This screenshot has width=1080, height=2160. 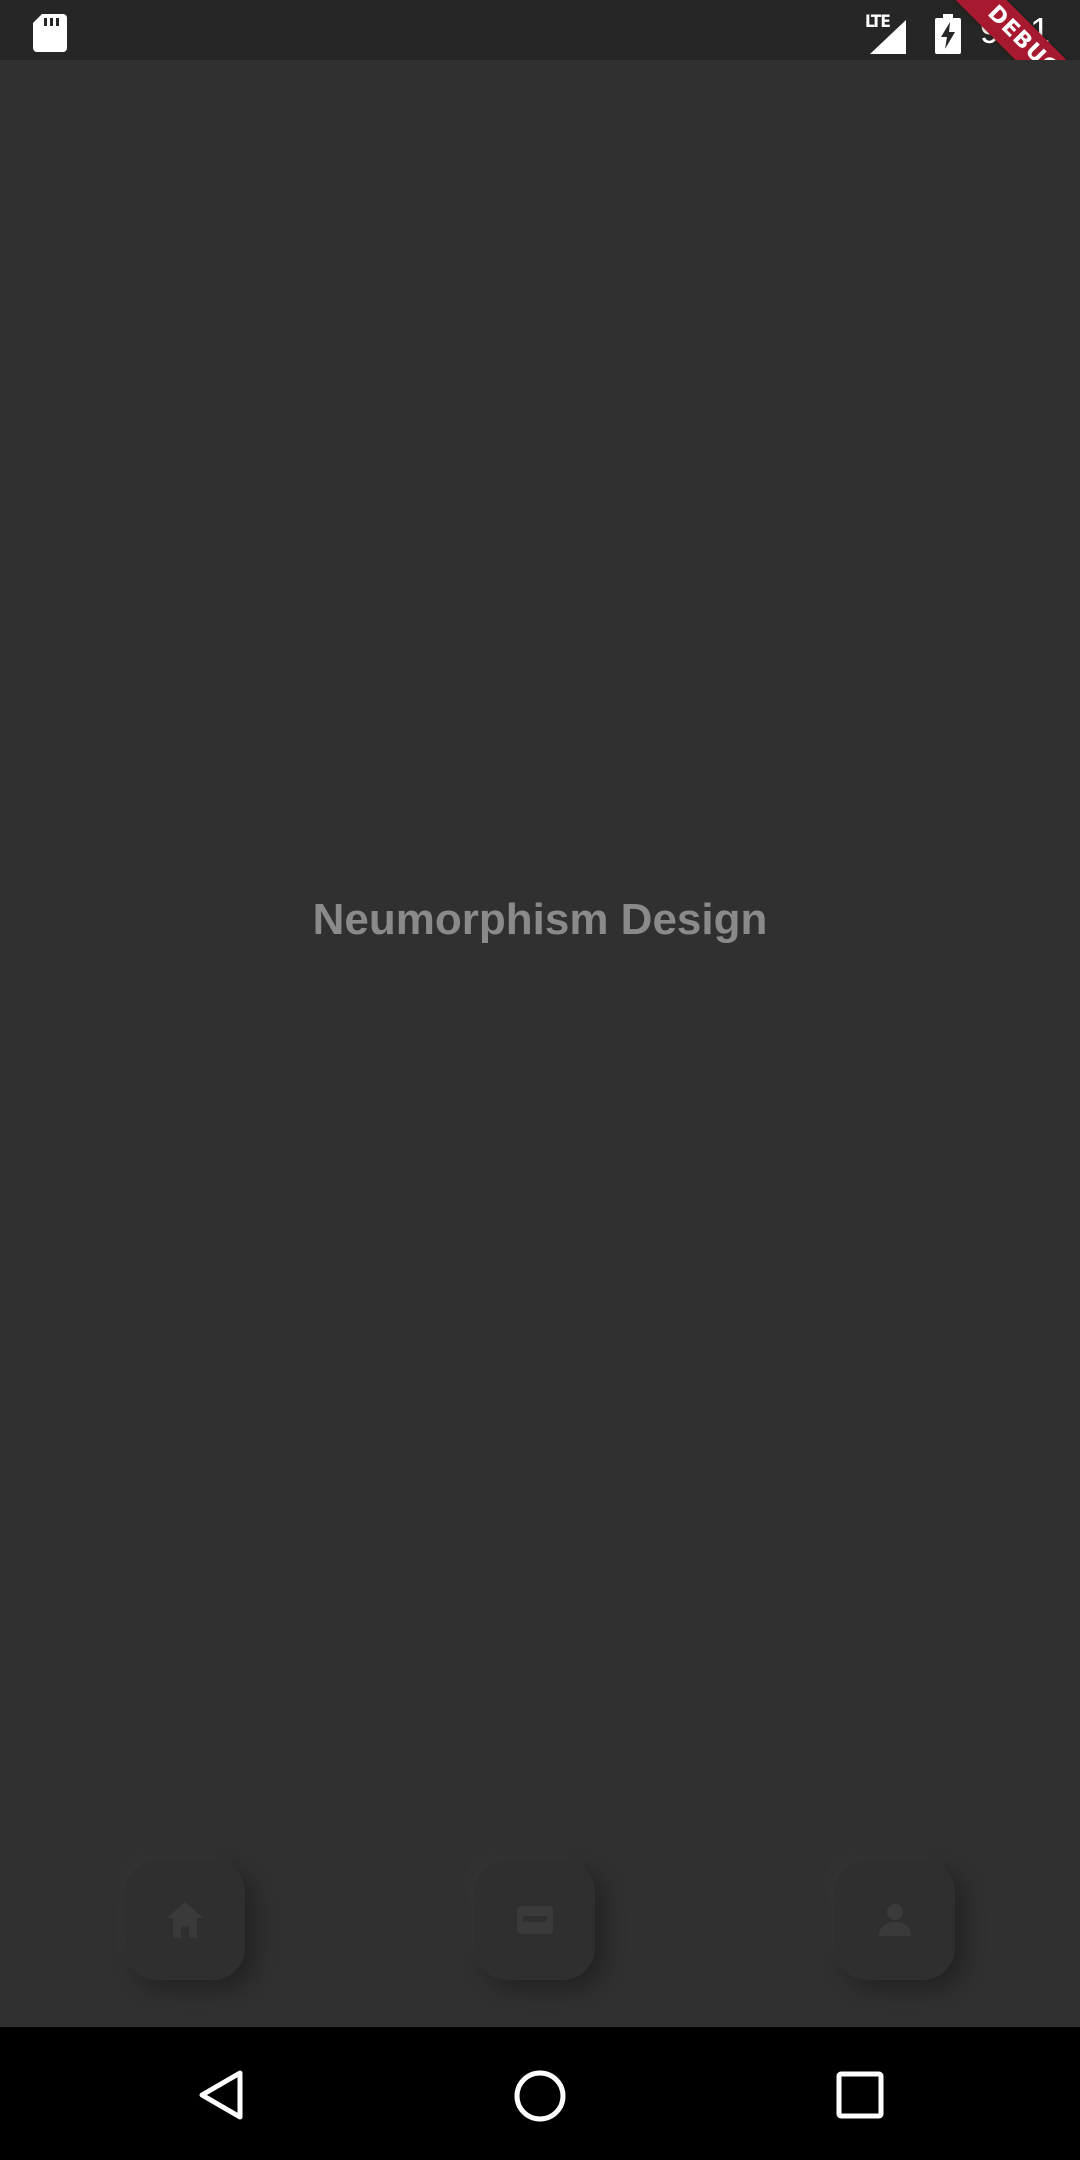 I want to click on home-icon, so click(x=185, y=1920).